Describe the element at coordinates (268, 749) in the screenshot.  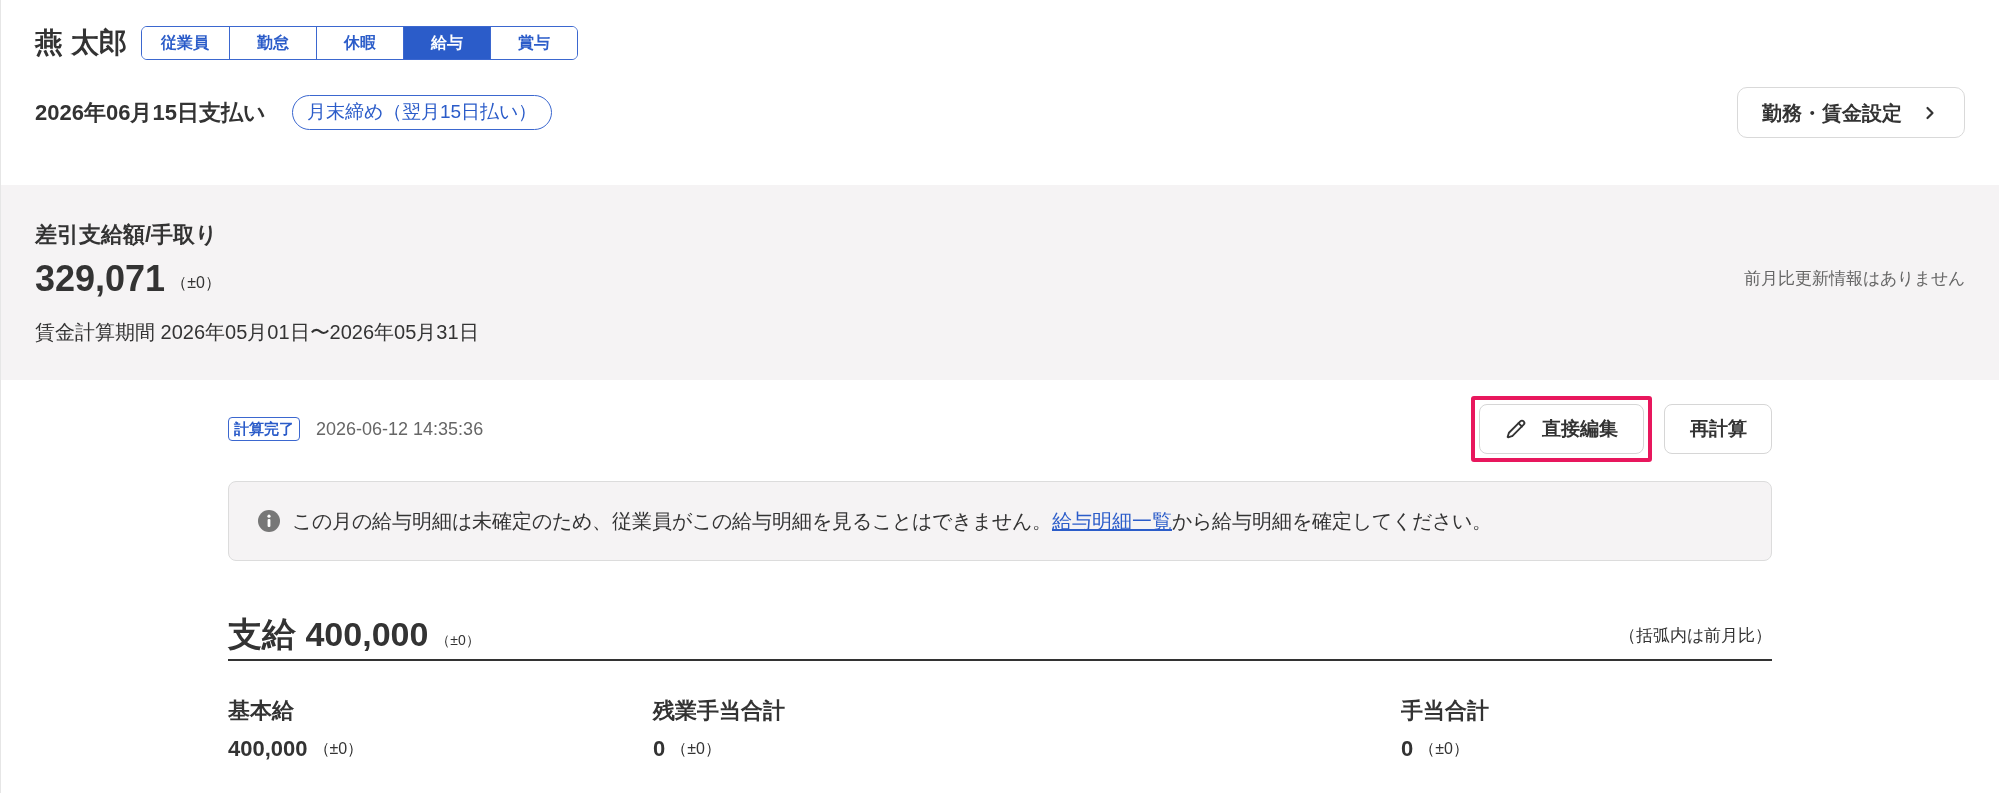
I see `item-value: 400,000` at that location.